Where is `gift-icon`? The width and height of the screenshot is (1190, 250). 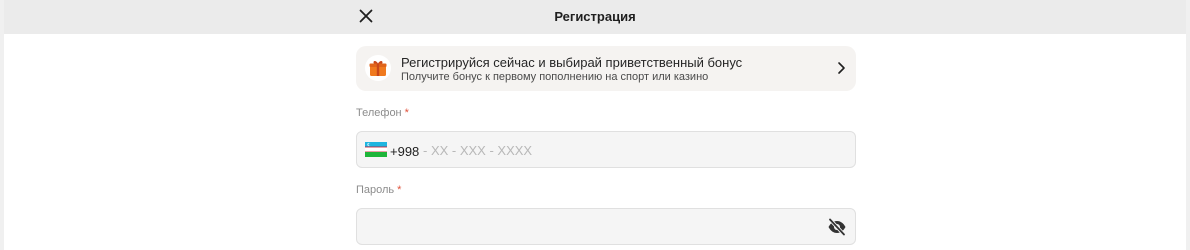 gift-icon is located at coordinates (378, 68).